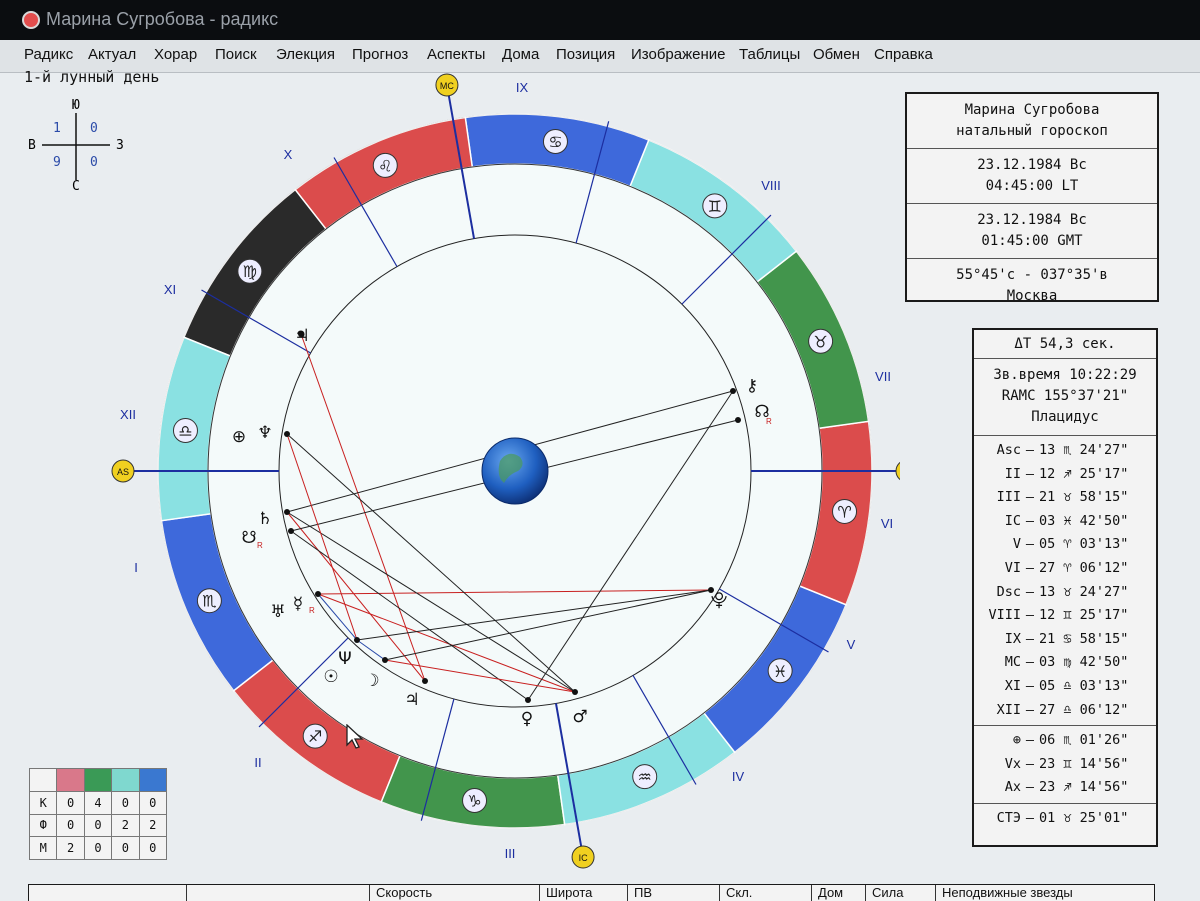  What do you see at coordinates (1084, 817) in the screenshot?
I see `ste-value: 01 ♉ 25'01"` at bounding box center [1084, 817].